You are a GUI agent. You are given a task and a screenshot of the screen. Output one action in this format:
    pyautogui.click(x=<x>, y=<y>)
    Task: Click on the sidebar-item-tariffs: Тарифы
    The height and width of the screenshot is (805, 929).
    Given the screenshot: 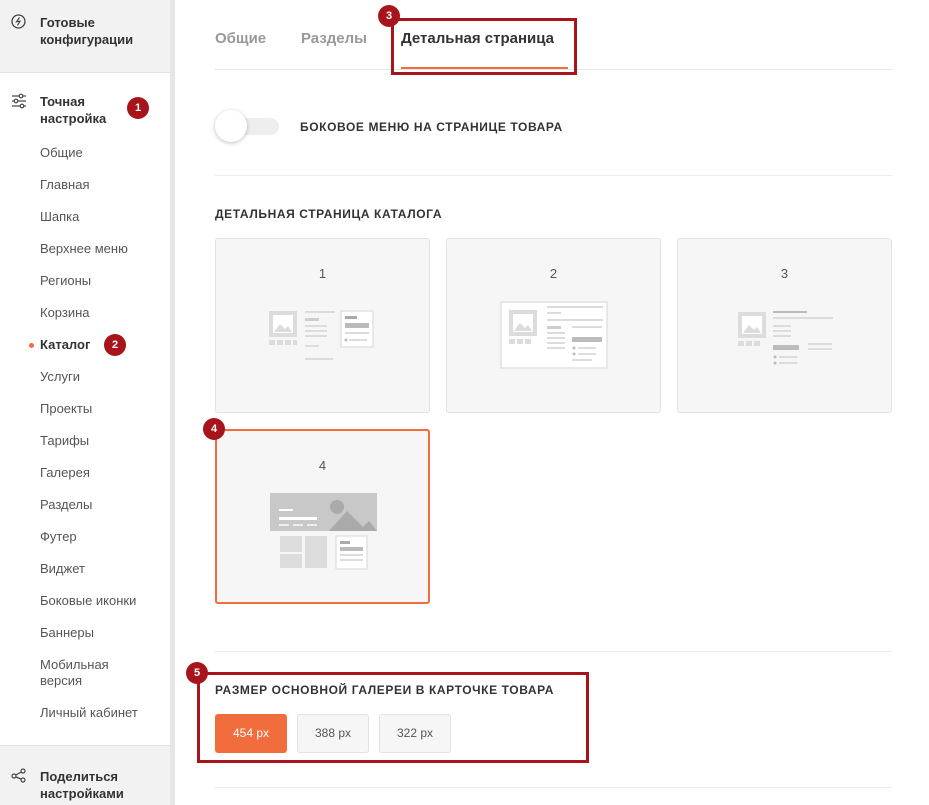 What is the action you would take?
    pyautogui.click(x=64, y=441)
    